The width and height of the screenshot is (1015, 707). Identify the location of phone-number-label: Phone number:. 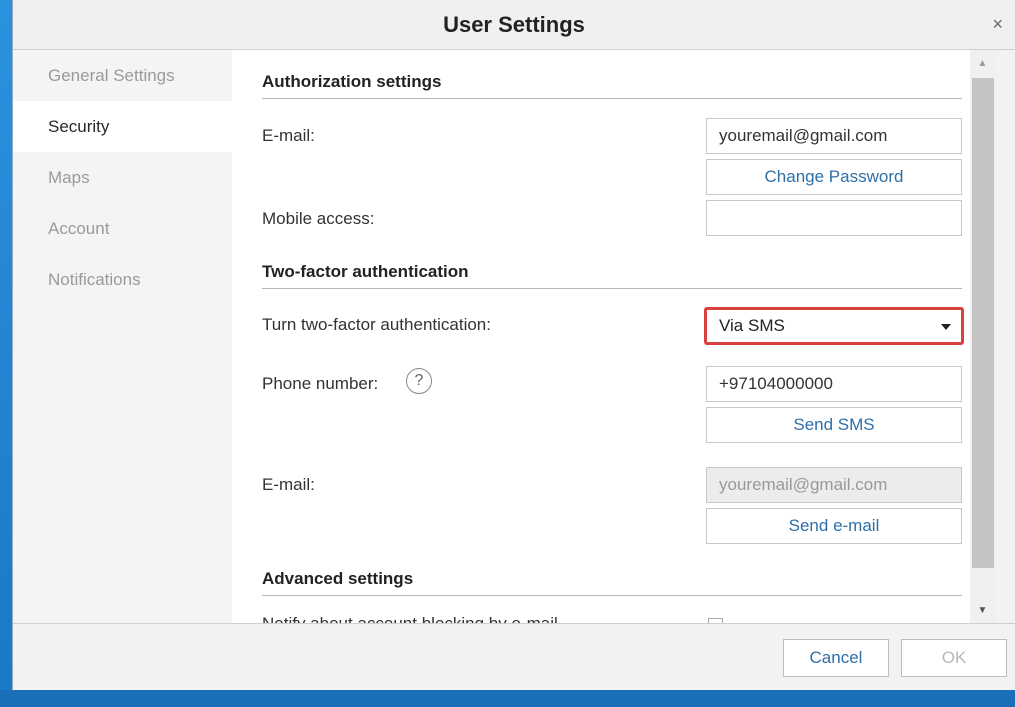
(320, 383).